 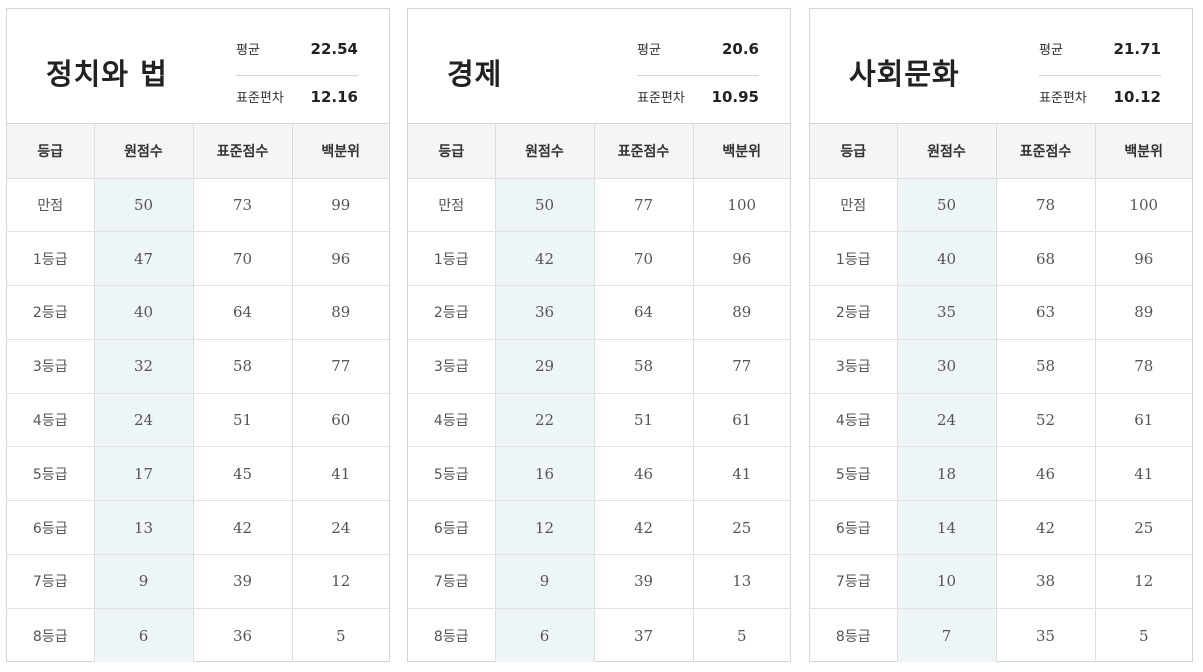 What do you see at coordinates (198, 474) in the screenshot?
I see `table-row: 5등급 17 45 41` at bounding box center [198, 474].